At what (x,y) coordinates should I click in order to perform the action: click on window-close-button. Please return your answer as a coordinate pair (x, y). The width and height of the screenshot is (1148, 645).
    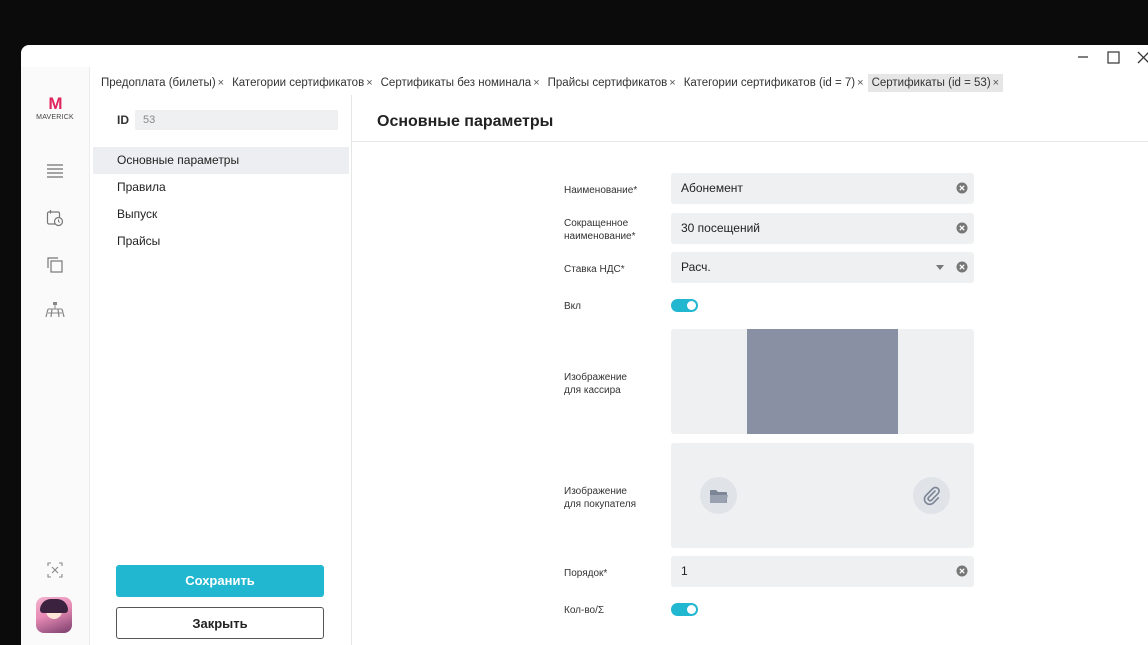
    Looking at the image, I should click on (1139, 57).